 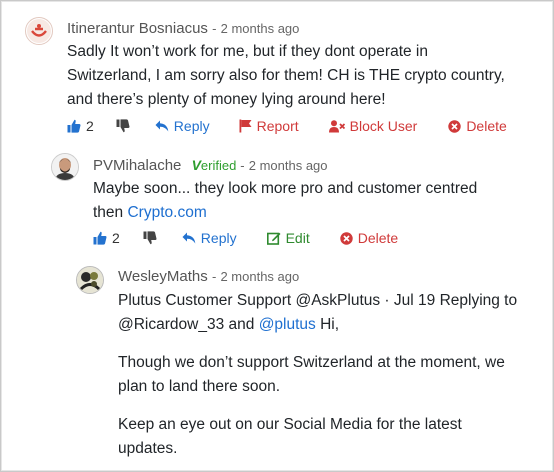 What do you see at coordinates (166, 212) in the screenshot?
I see `crypto-link: Crypto.com` at bounding box center [166, 212].